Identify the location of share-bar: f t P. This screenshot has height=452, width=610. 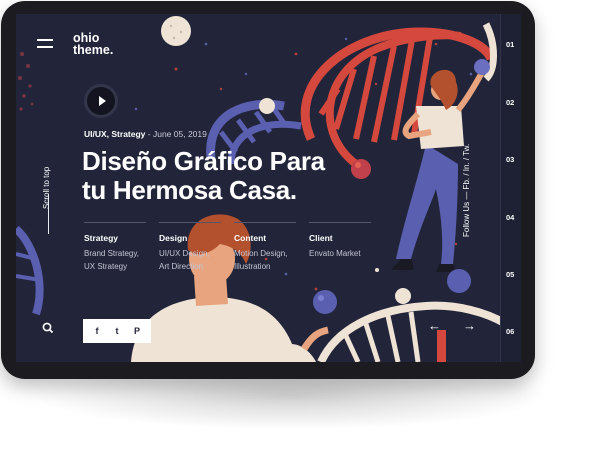
(117, 331).